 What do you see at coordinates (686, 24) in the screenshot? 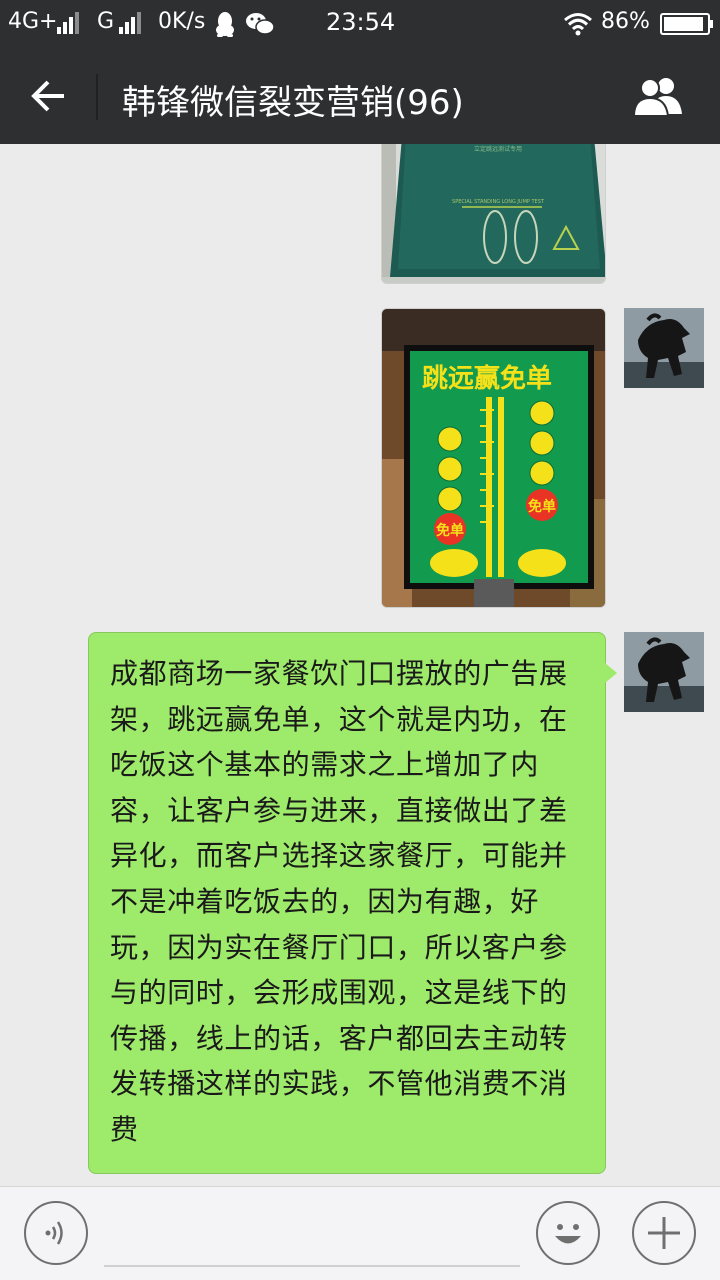
I see `battery-icon` at bounding box center [686, 24].